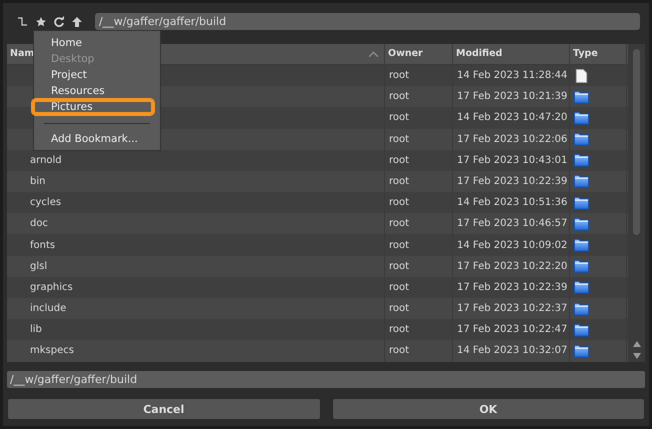  Describe the element at coordinates (51, 287) in the screenshot. I see `table-cell: graphics` at that location.